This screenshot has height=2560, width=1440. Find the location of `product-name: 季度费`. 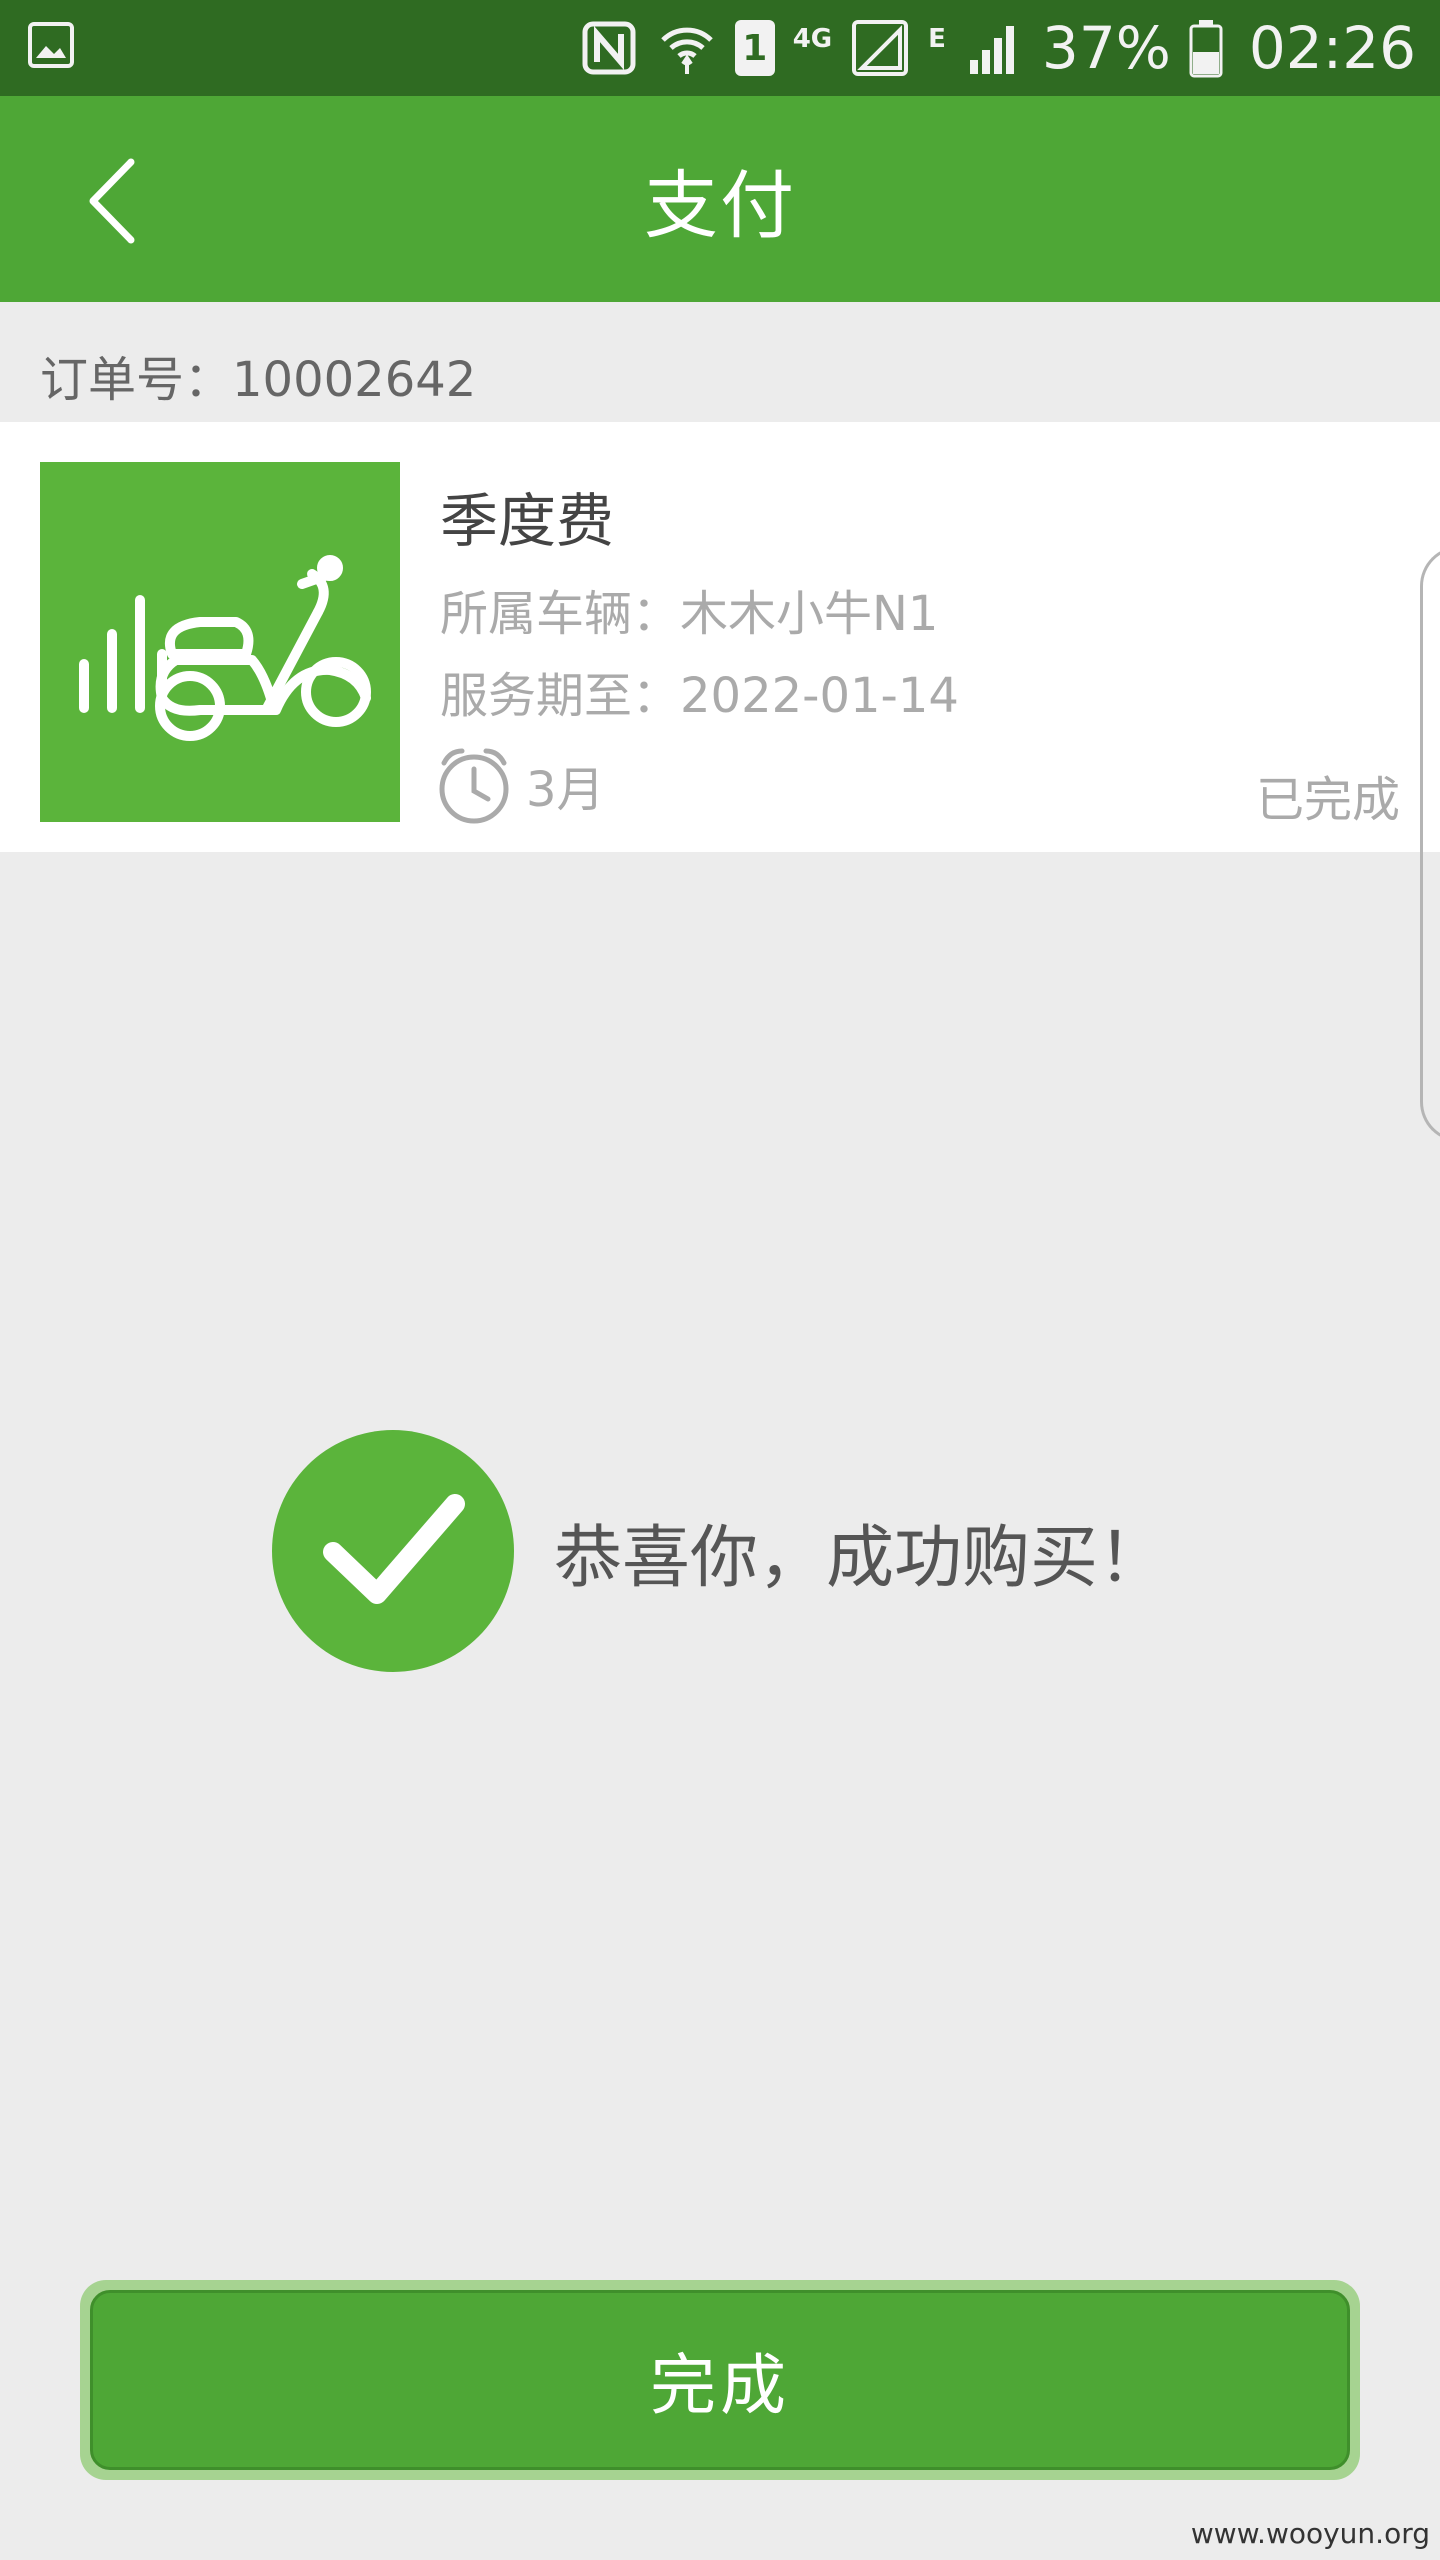

product-name: 季度费 is located at coordinates (527, 521).